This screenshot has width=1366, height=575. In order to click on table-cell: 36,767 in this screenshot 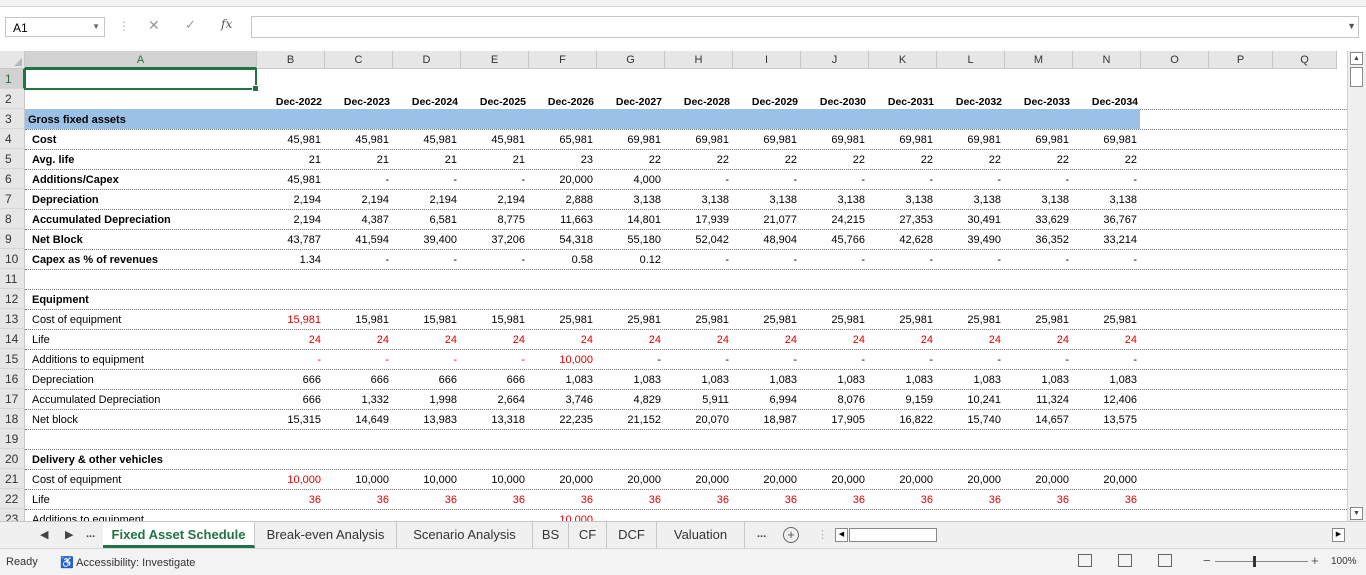, I will do `click(1107, 219)`.